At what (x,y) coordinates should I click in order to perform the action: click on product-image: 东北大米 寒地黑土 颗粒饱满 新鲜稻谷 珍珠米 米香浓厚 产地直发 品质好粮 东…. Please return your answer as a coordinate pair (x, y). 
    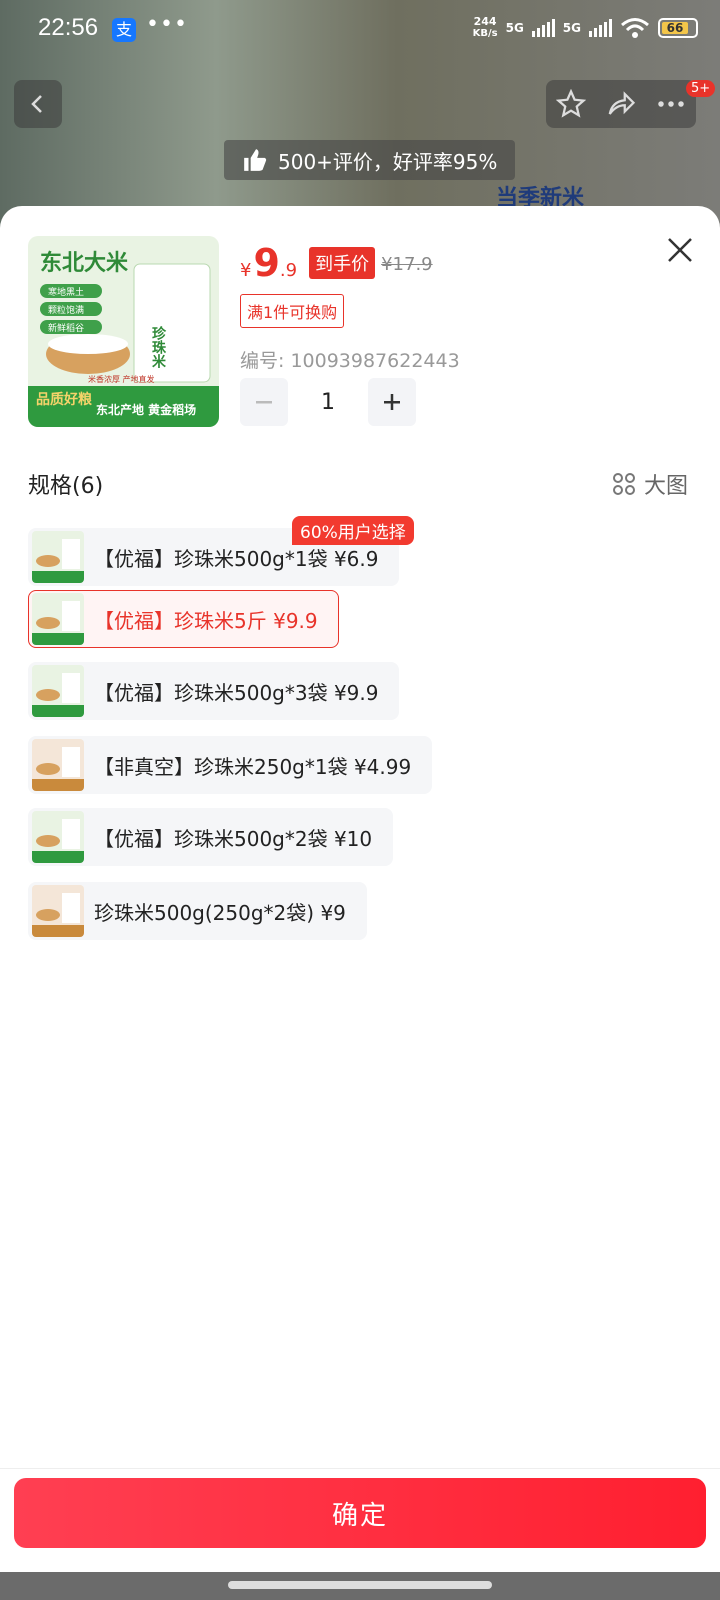
    Looking at the image, I should click on (123, 331).